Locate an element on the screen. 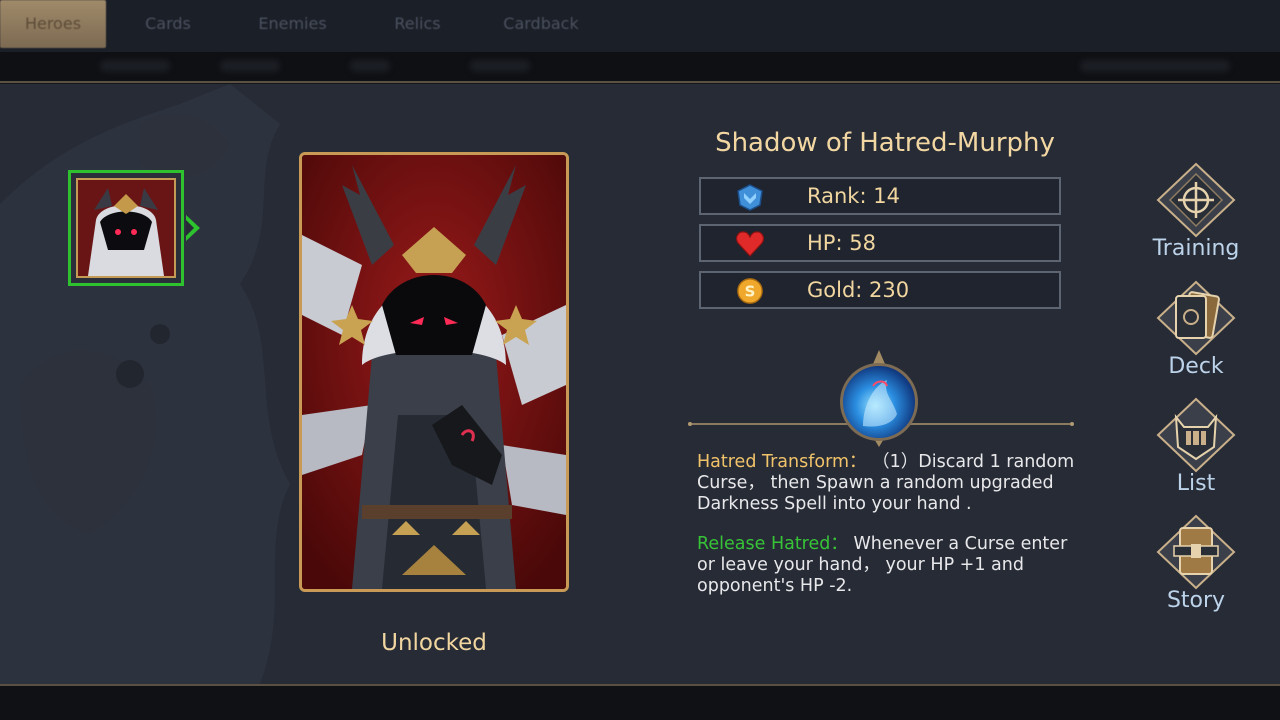  training-label: Training is located at coordinates (1196, 248).